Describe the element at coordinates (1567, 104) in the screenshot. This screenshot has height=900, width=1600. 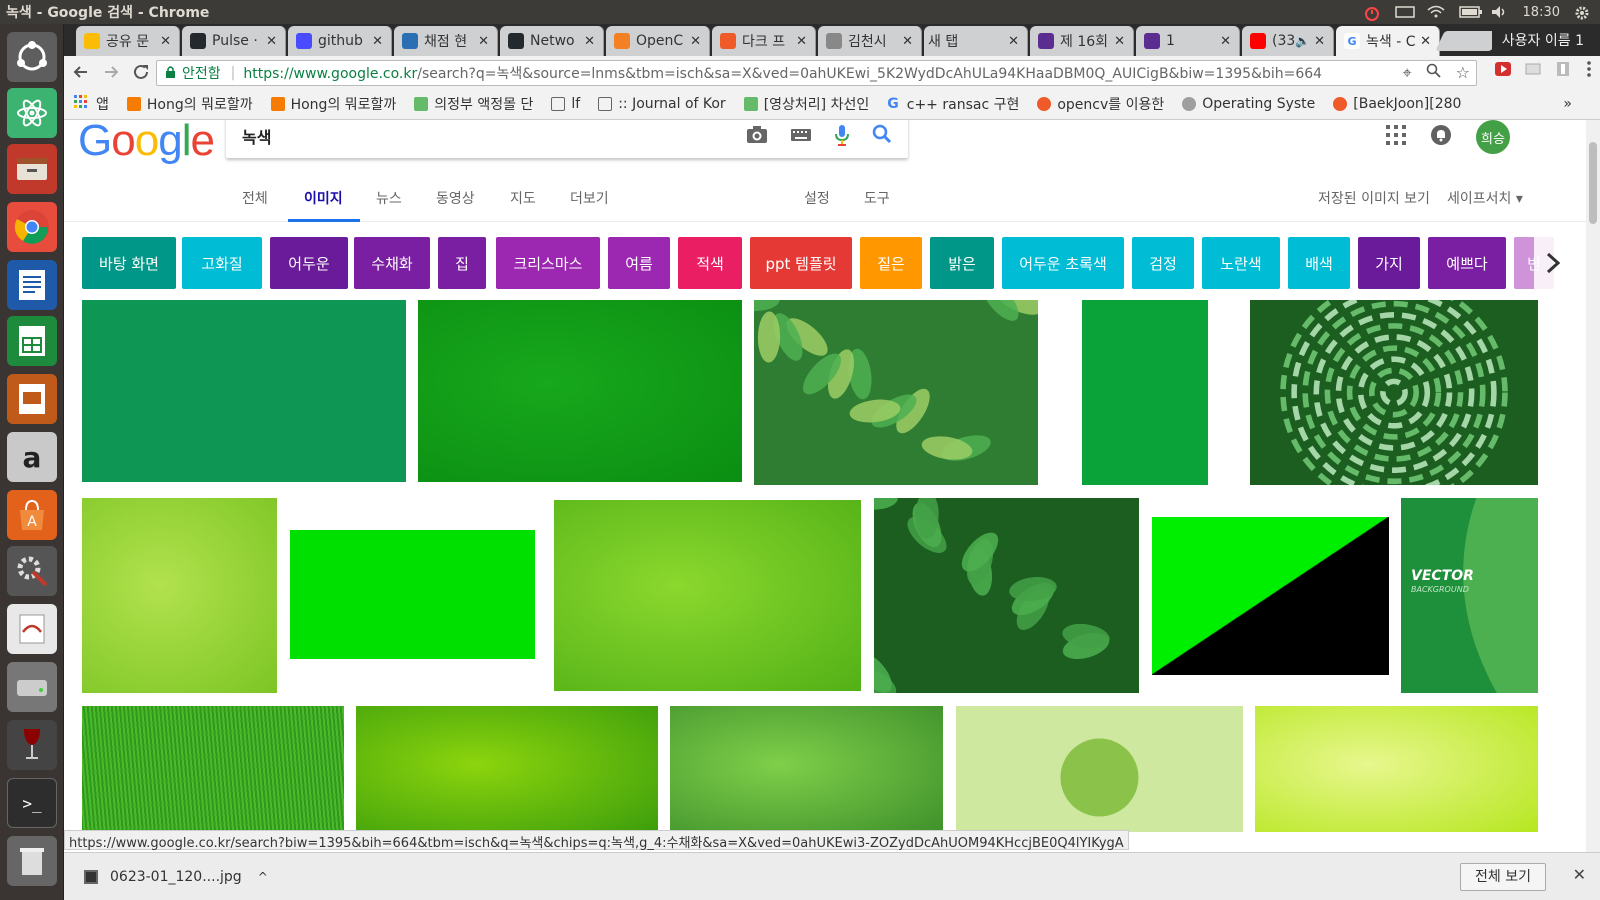
I see `more-bookmarks-button: »` at that location.